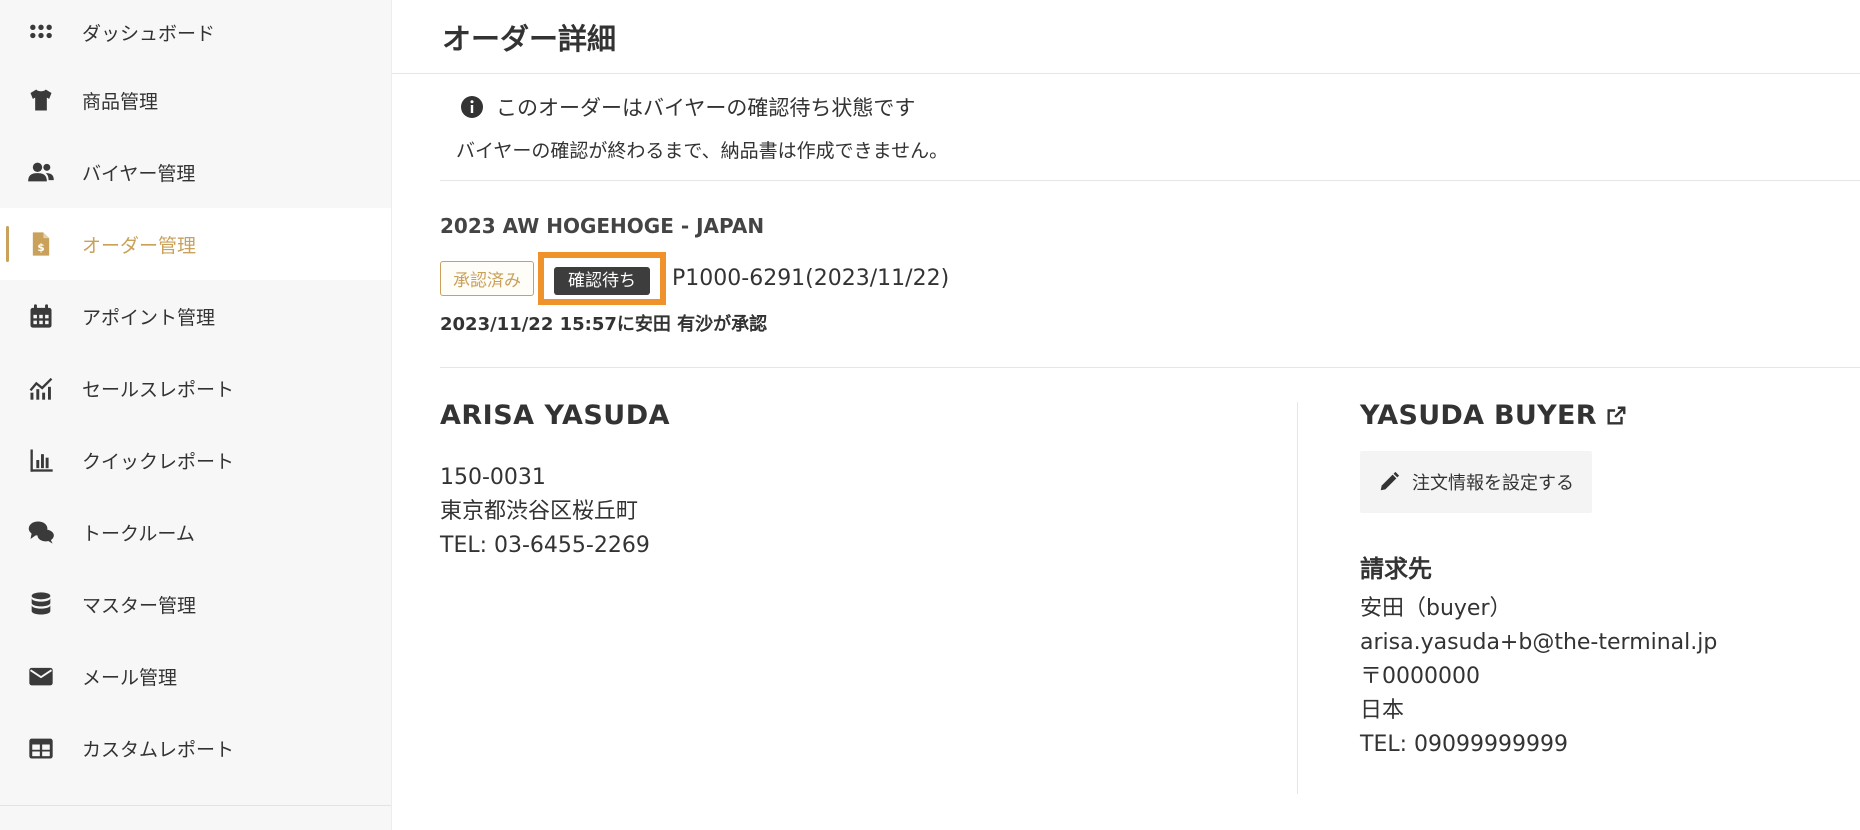 Image resolution: width=1860 pixels, height=830 pixels. What do you see at coordinates (41, 32) in the screenshot?
I see `grid-icon` at bounding box center [41, 32].